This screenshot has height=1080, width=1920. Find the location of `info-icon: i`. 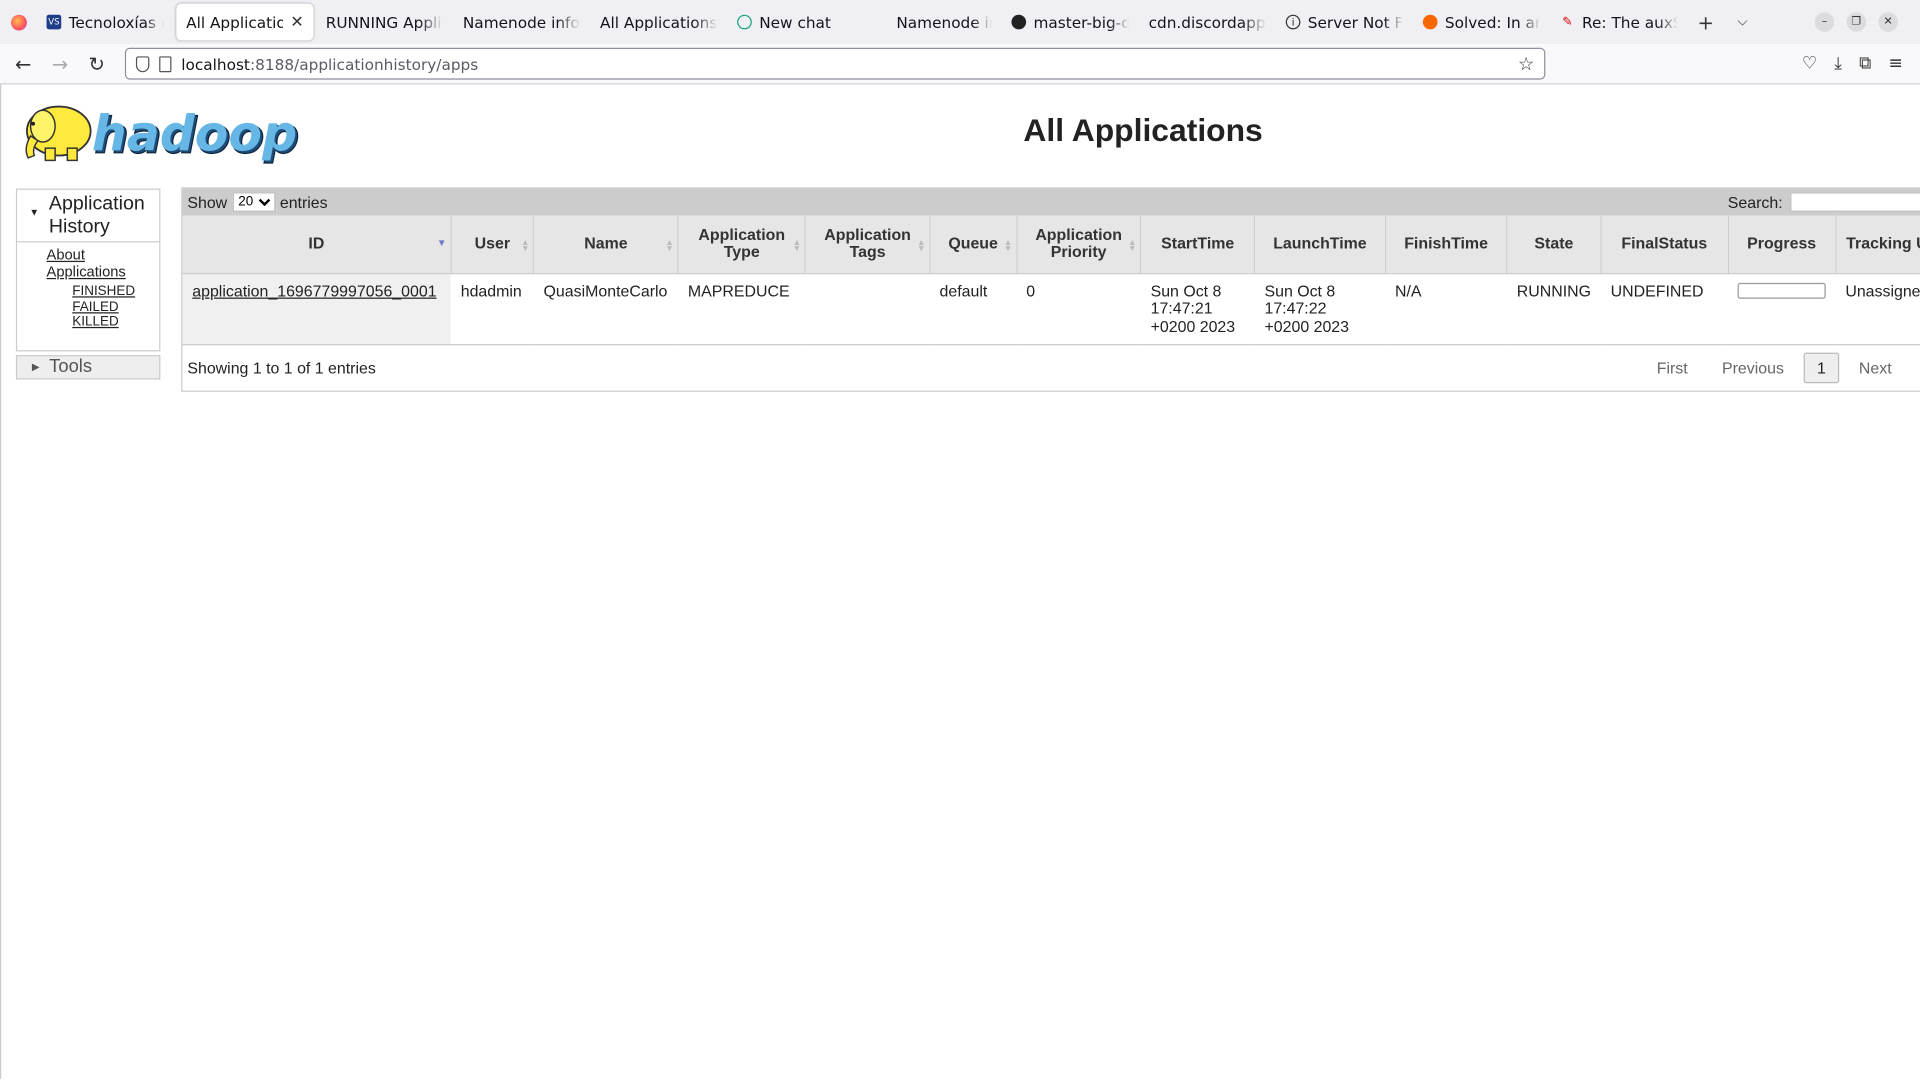

info-icon: i is located at coordinates (1293, 22).